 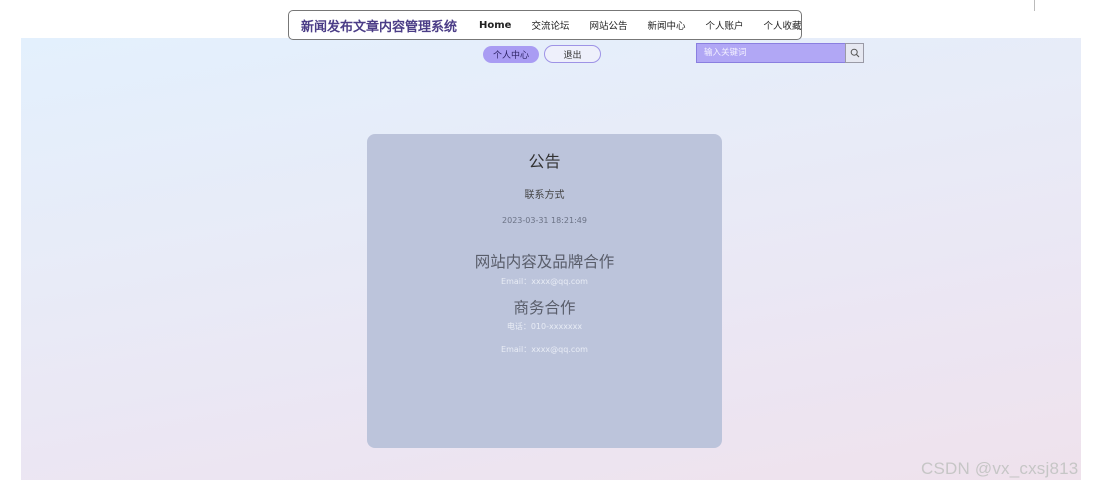 What do you see at coordinates (725, 25) in the screenshot?
I see `nav-item-account: 个人账户` at bounding box center [725, 25].